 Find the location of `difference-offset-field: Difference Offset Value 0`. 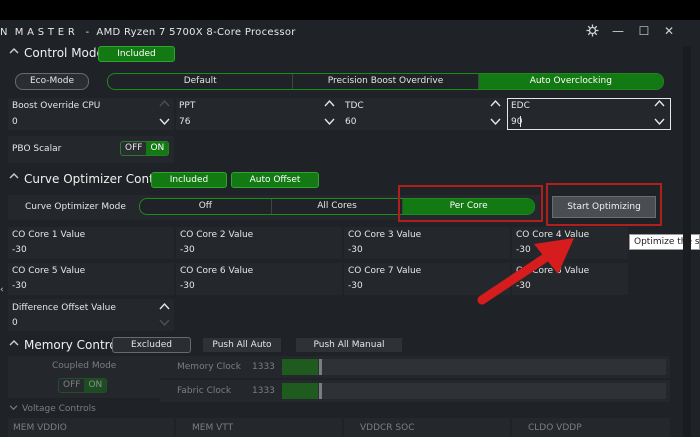

difference-offset-field: Difference Offset Value 0 is located at coordinates (91, 315).